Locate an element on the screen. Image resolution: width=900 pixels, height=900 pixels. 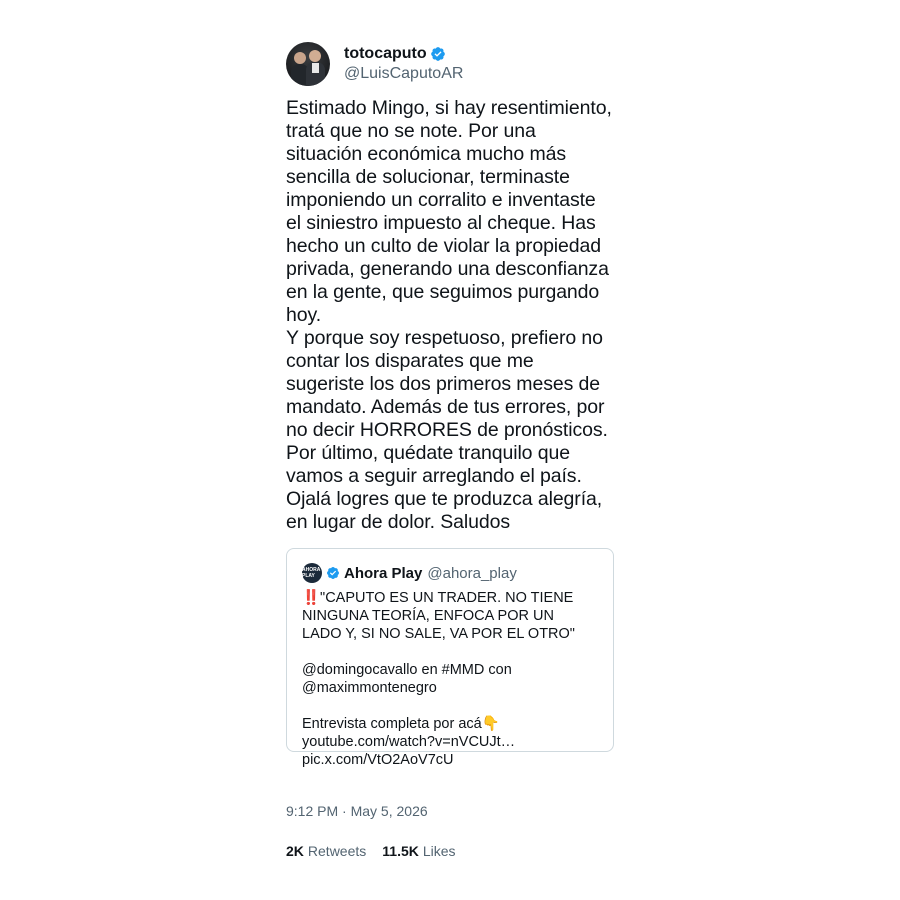
timestamp-time: 9:12 PM is located at coordinates (312, 811).